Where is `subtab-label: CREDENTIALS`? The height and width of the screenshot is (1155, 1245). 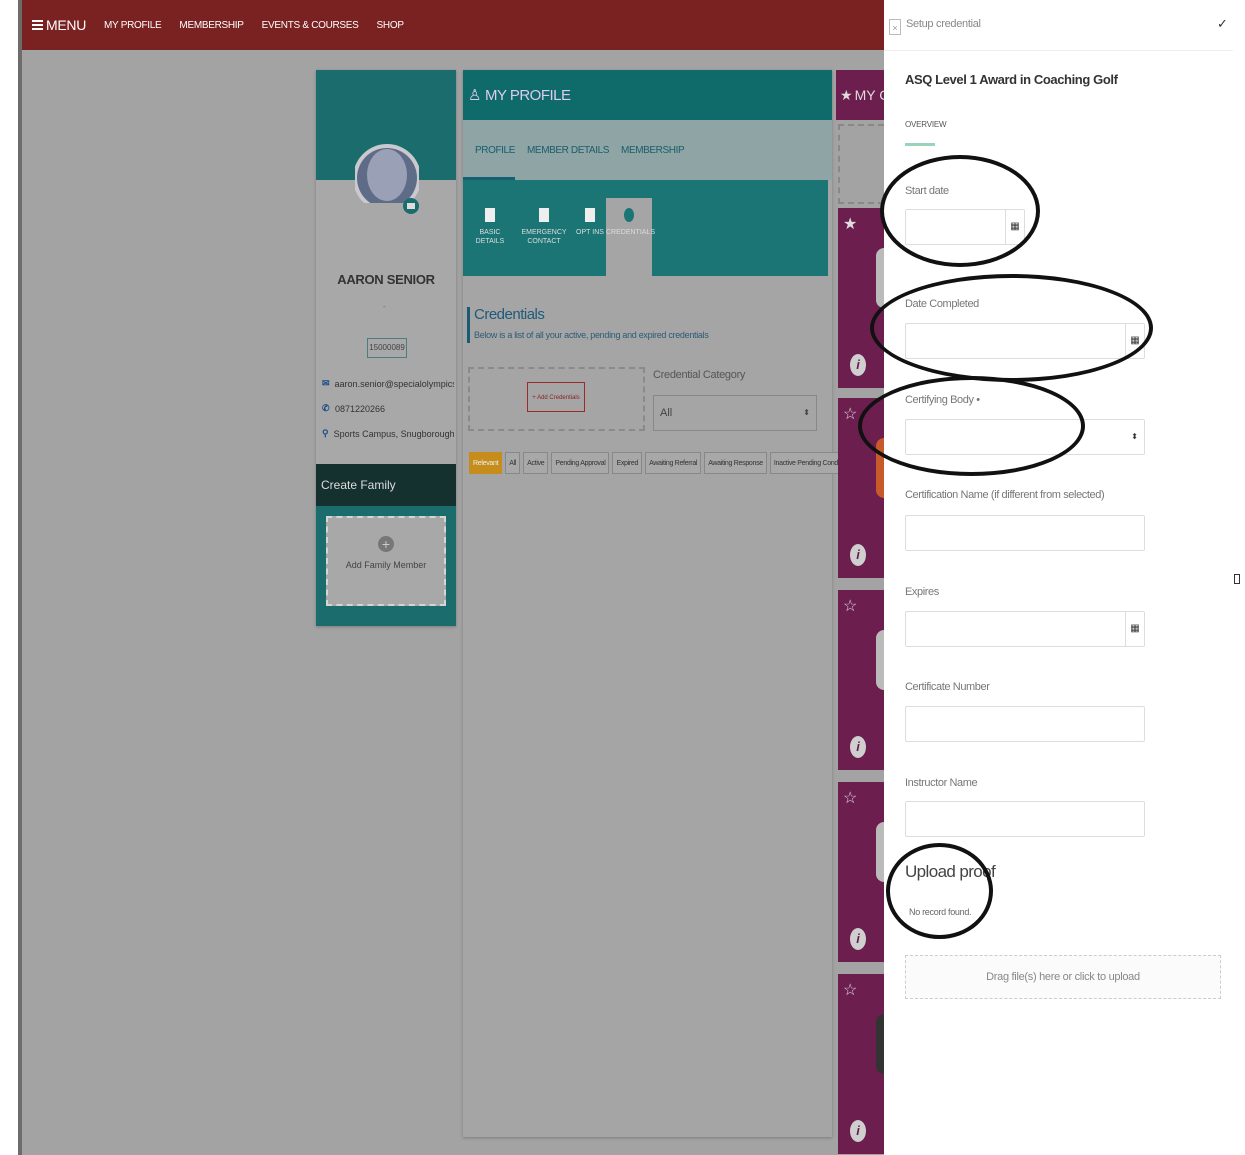
subtab-label: CREDENTIALS is located at coordinates (631, 232).